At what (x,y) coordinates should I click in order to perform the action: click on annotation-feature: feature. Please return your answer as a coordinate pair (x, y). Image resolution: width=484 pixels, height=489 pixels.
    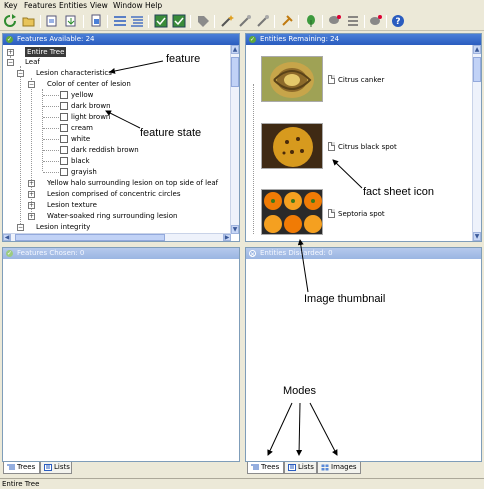
    Looking at the image, I should click on (183, 59).